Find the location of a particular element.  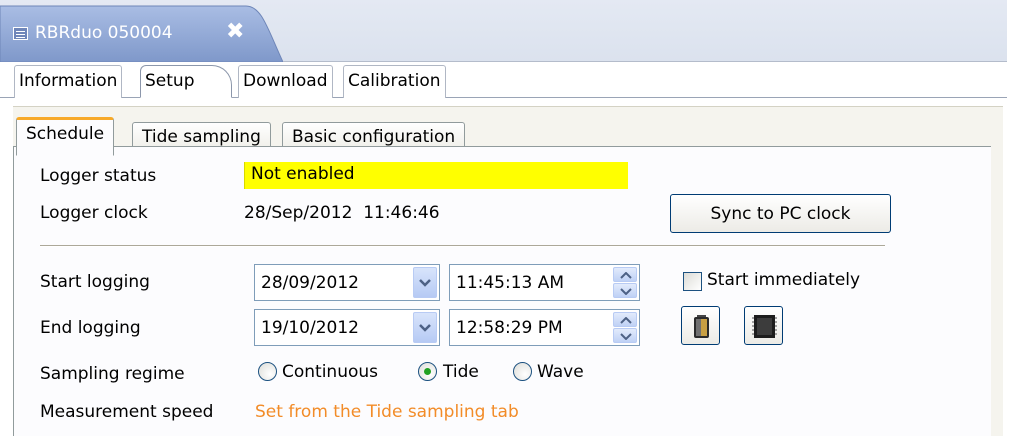

memory-chip-icon is located at coordinates (764, 326).